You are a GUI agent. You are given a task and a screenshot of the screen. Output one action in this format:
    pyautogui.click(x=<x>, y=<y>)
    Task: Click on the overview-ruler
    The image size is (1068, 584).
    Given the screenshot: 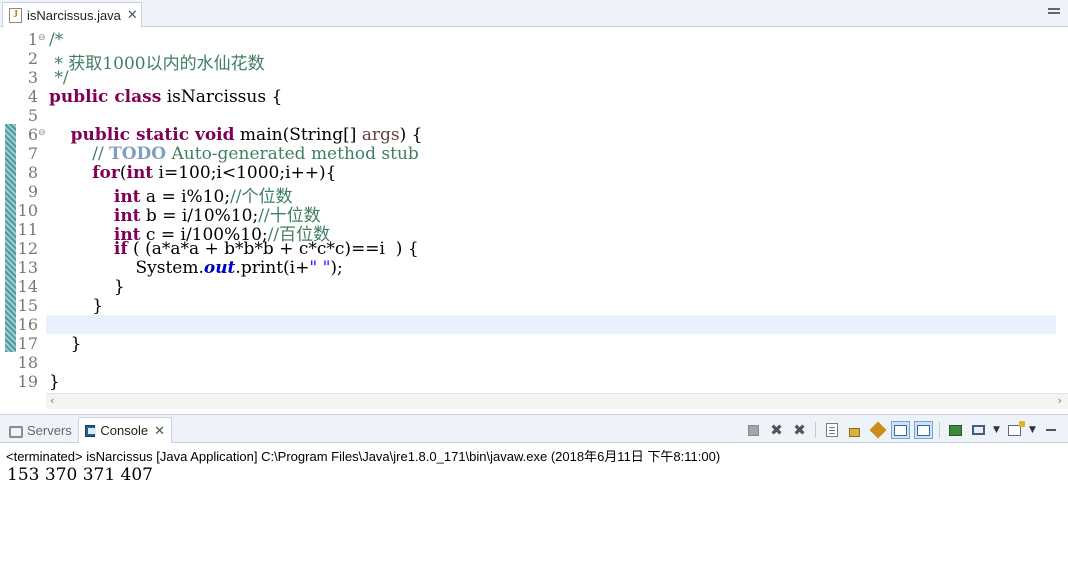 What is the action you would take?
    pyautogui.click(x=1062, y=211)
    